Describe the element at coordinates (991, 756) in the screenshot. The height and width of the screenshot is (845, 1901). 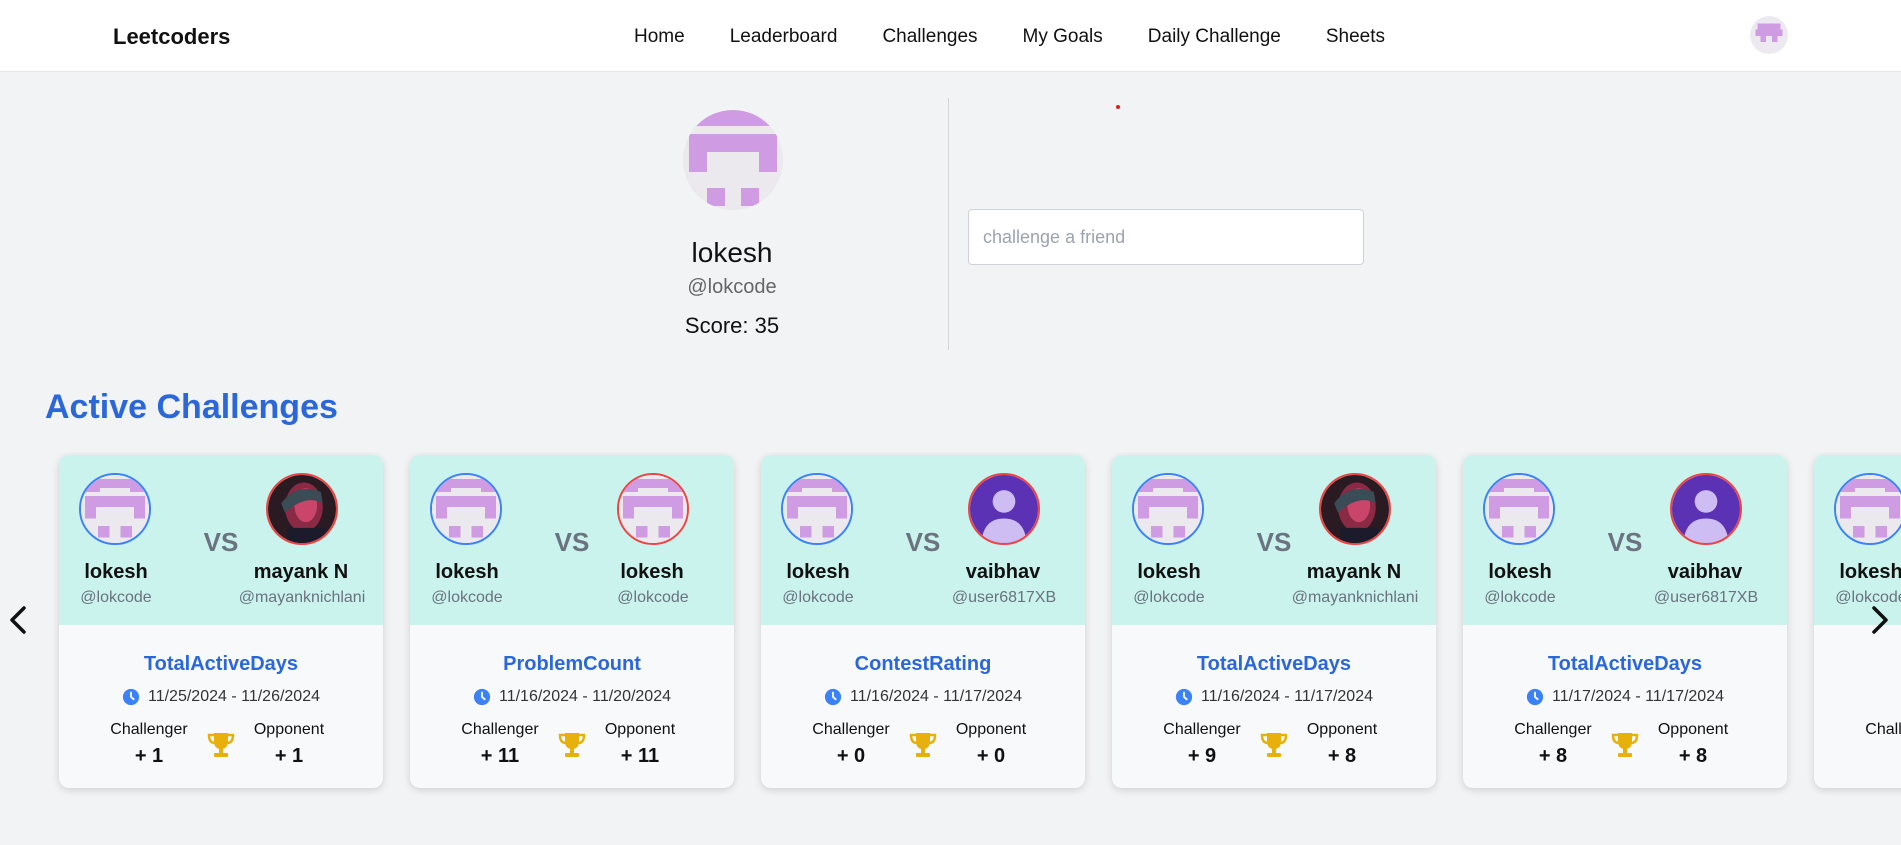
I see `opponent-score: + 0` at that location.